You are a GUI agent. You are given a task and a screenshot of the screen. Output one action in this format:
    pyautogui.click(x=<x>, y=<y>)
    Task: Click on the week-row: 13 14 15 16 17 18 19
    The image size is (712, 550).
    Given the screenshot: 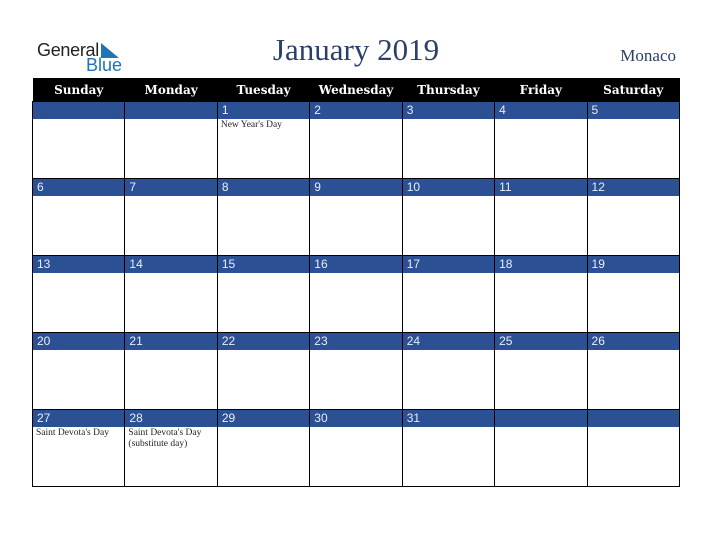 What is the action you would take?
    pyautogui.click(x=356, y=294)
    